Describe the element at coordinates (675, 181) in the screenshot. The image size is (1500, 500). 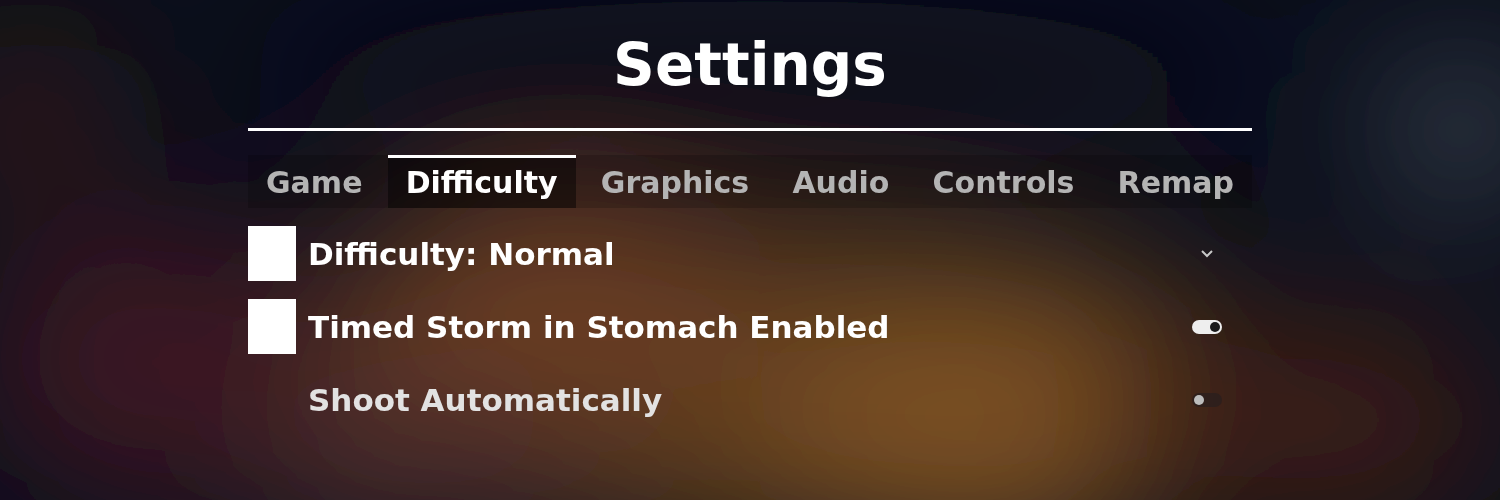
I see `tab: Graphics` at that location.